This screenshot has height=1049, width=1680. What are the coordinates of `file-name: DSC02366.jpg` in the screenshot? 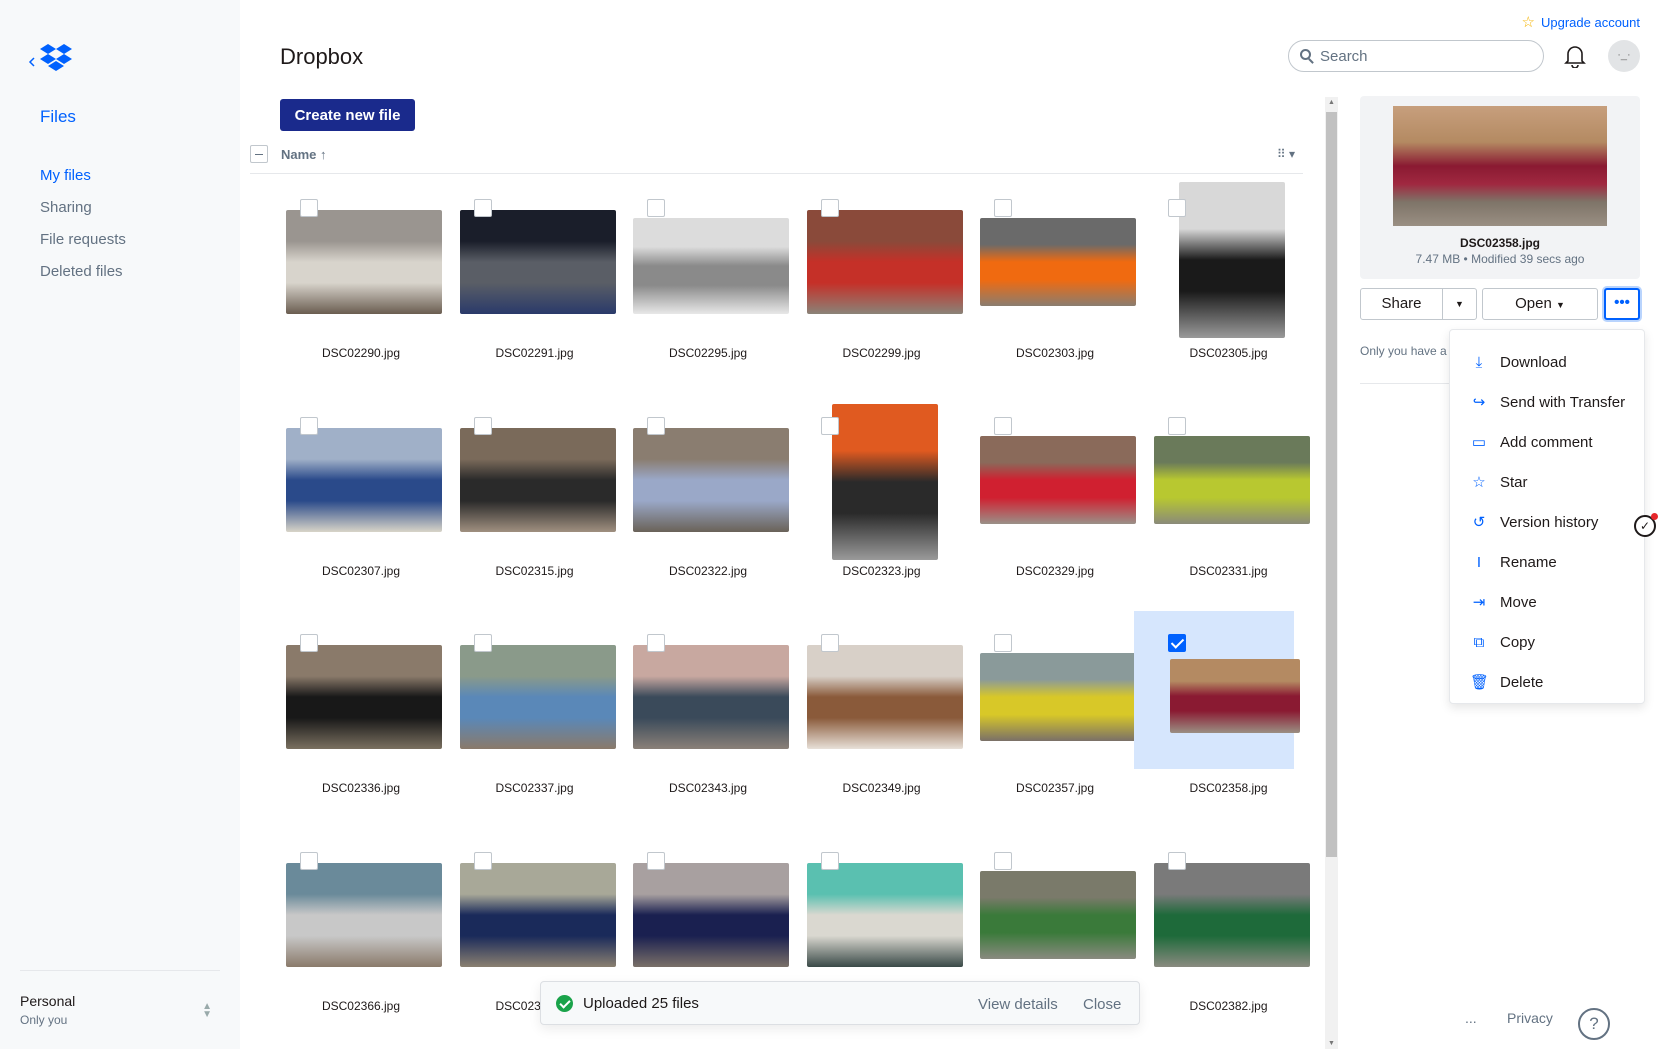 It's located at (361, 1006).